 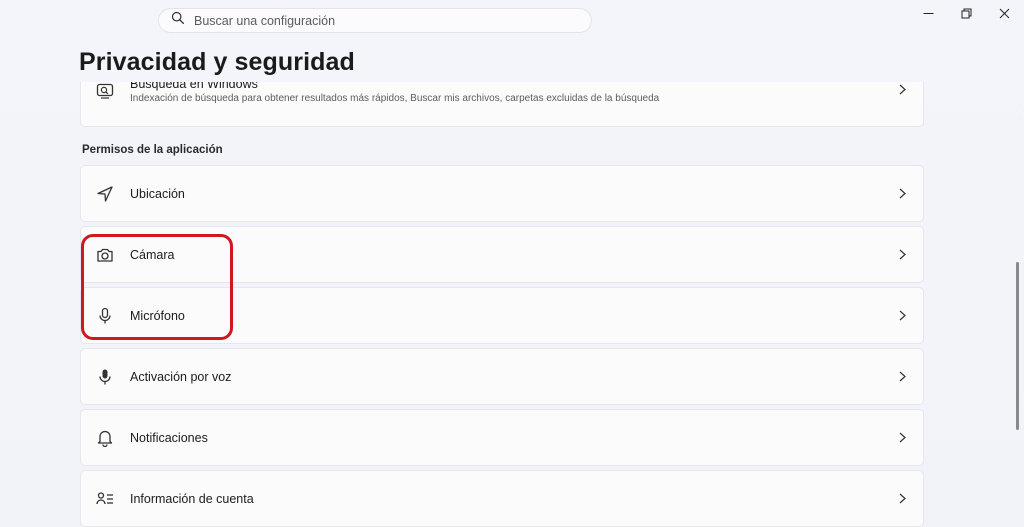 What do you see at coordinates (502, 193) in the screenshot?
I see `item-location: Ubicación` at bounding box center [502, 193].